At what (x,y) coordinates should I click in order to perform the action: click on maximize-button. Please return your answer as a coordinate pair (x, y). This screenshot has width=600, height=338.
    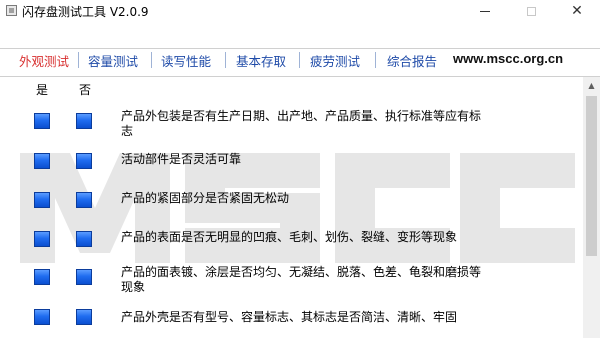
    Looking at the image, I should click on (531, 11).